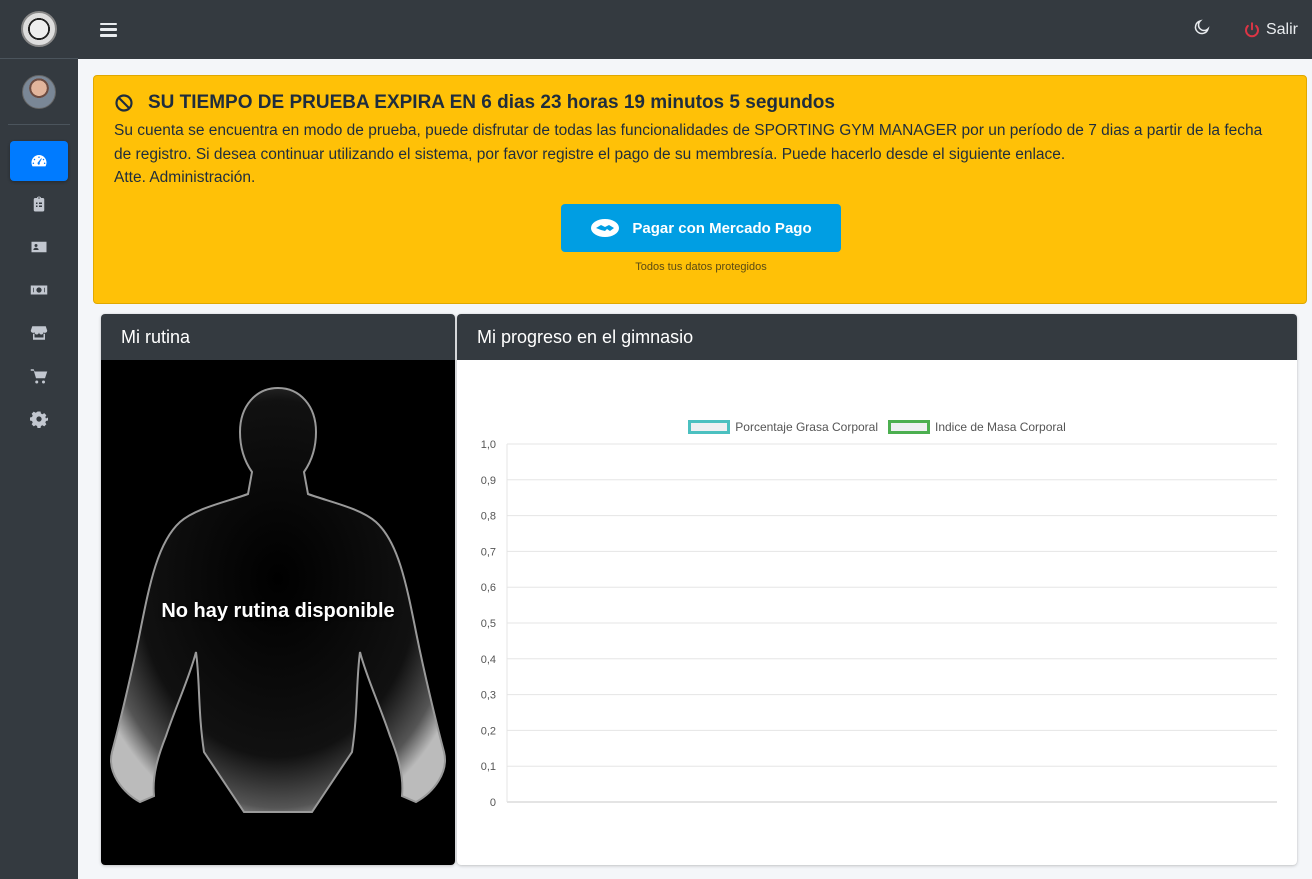  I want to click on routine-card-header: Mi rutina, so click(278, 337).